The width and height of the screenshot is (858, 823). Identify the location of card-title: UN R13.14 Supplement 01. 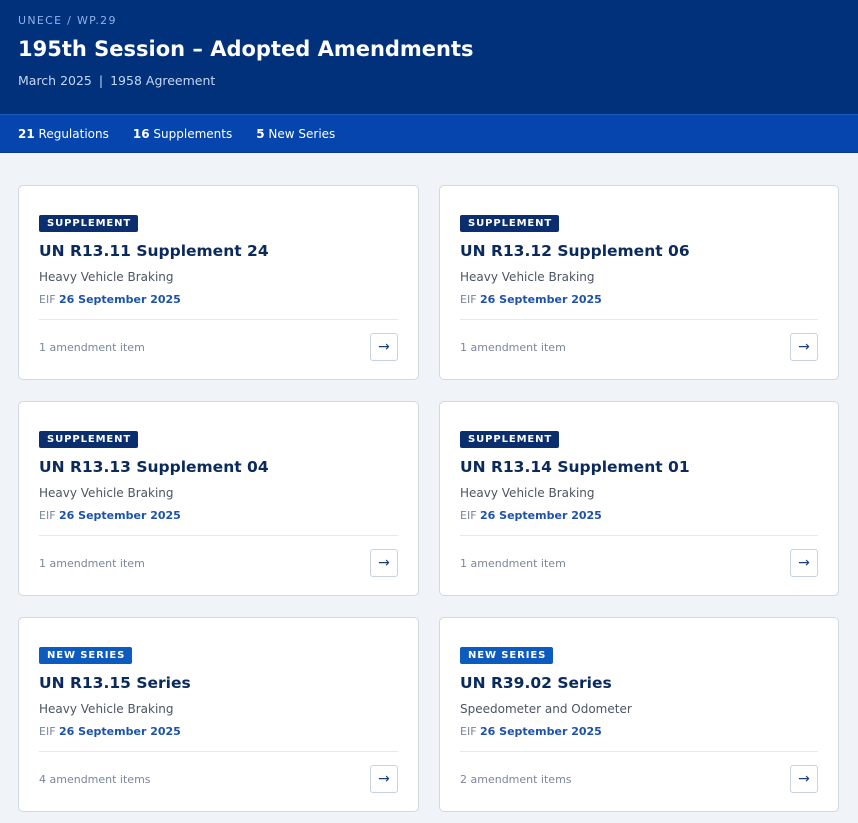
(639, 467).